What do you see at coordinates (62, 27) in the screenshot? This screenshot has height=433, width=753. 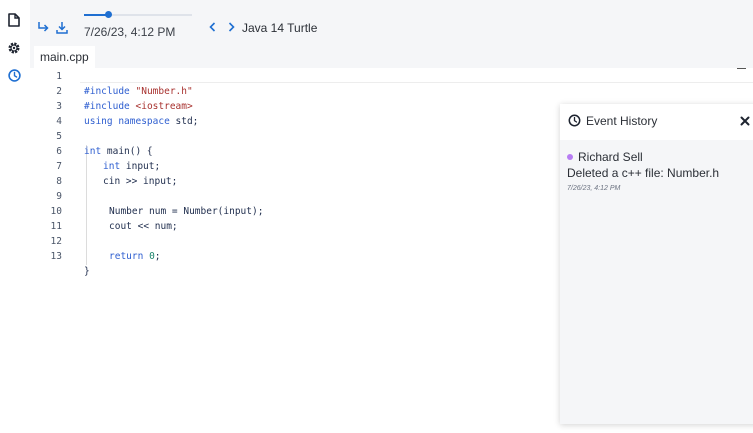 I see `download-icon` at bounding box center [62, 27].